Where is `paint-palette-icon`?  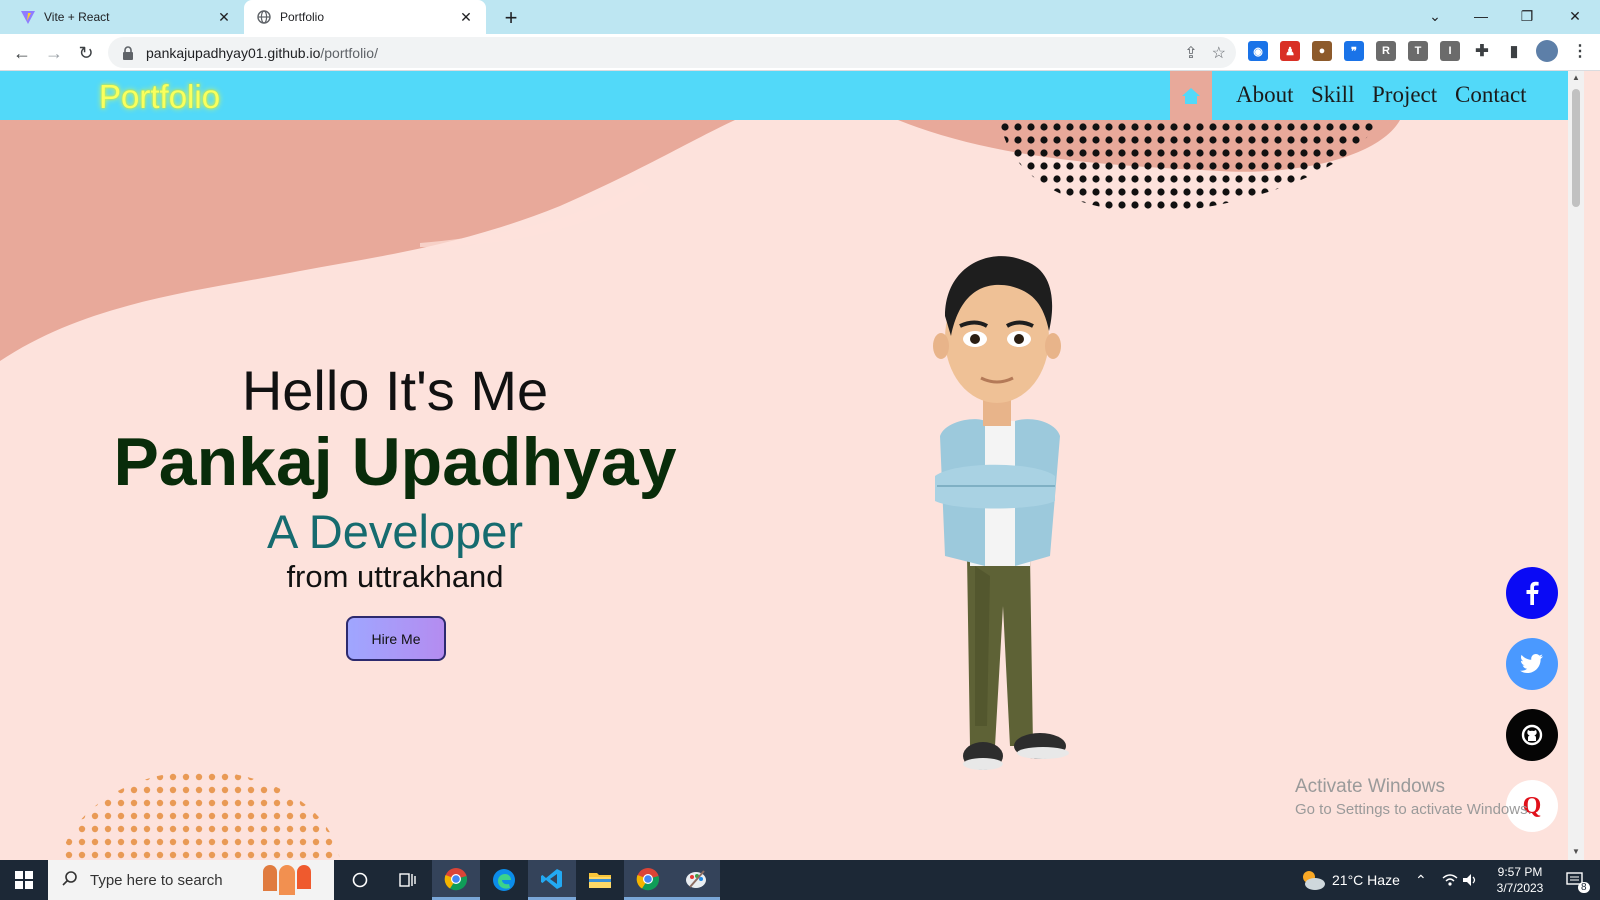
paint-palette-icon is located at coordinates (696, 878).